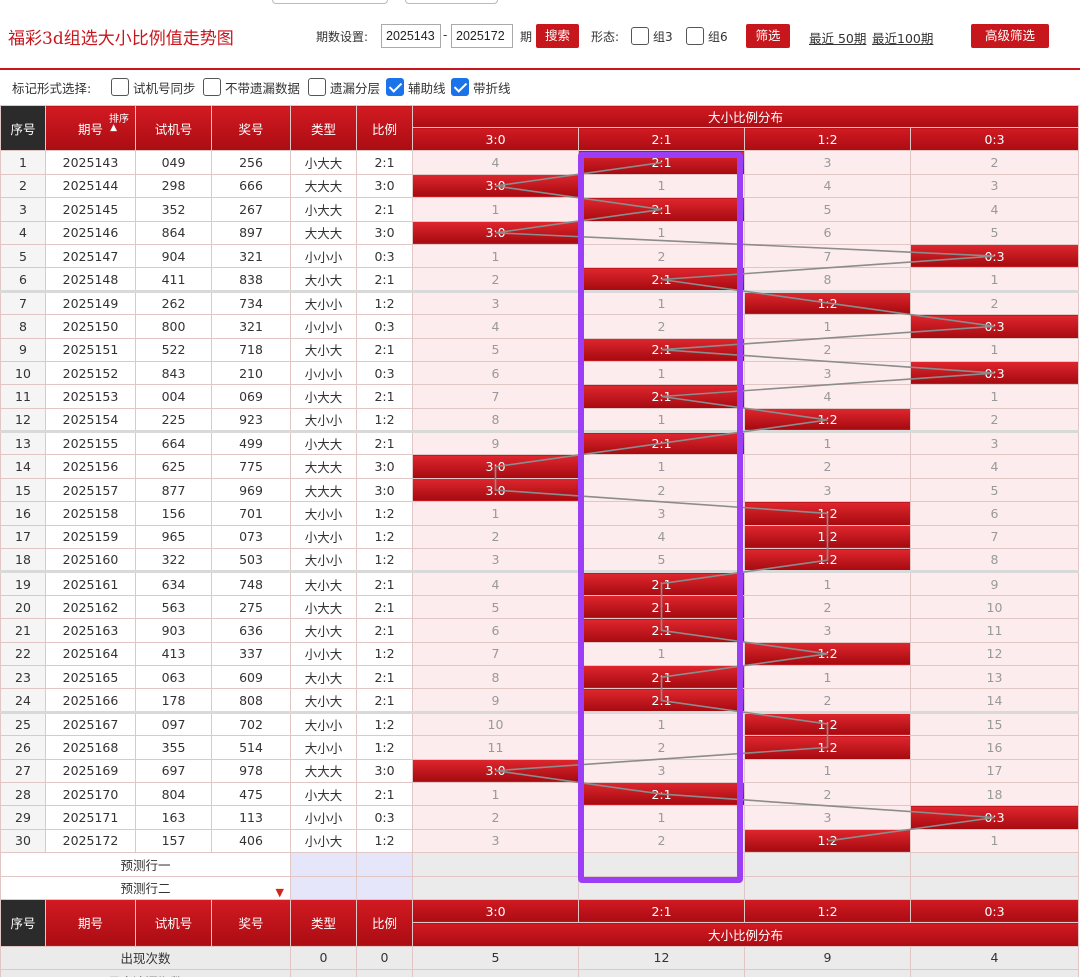  Describe the element at coordinates (994, 911) in the screenshot. I see `footer-dist-header-0-3: 0:3` at that location.